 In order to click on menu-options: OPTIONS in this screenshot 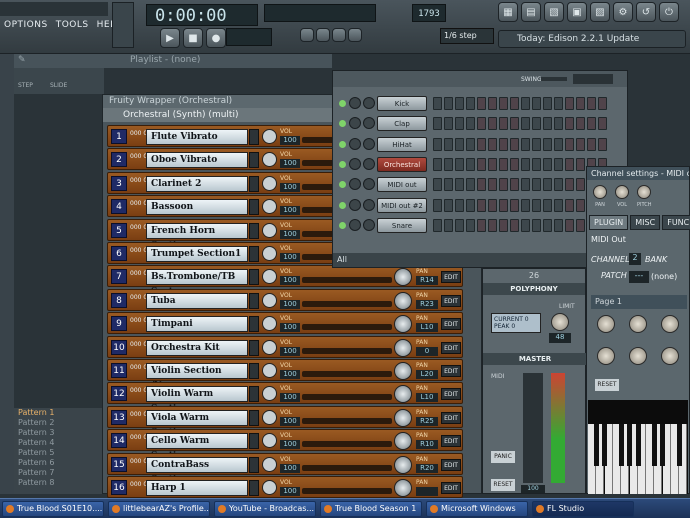, I will do `click(26, 25)`.